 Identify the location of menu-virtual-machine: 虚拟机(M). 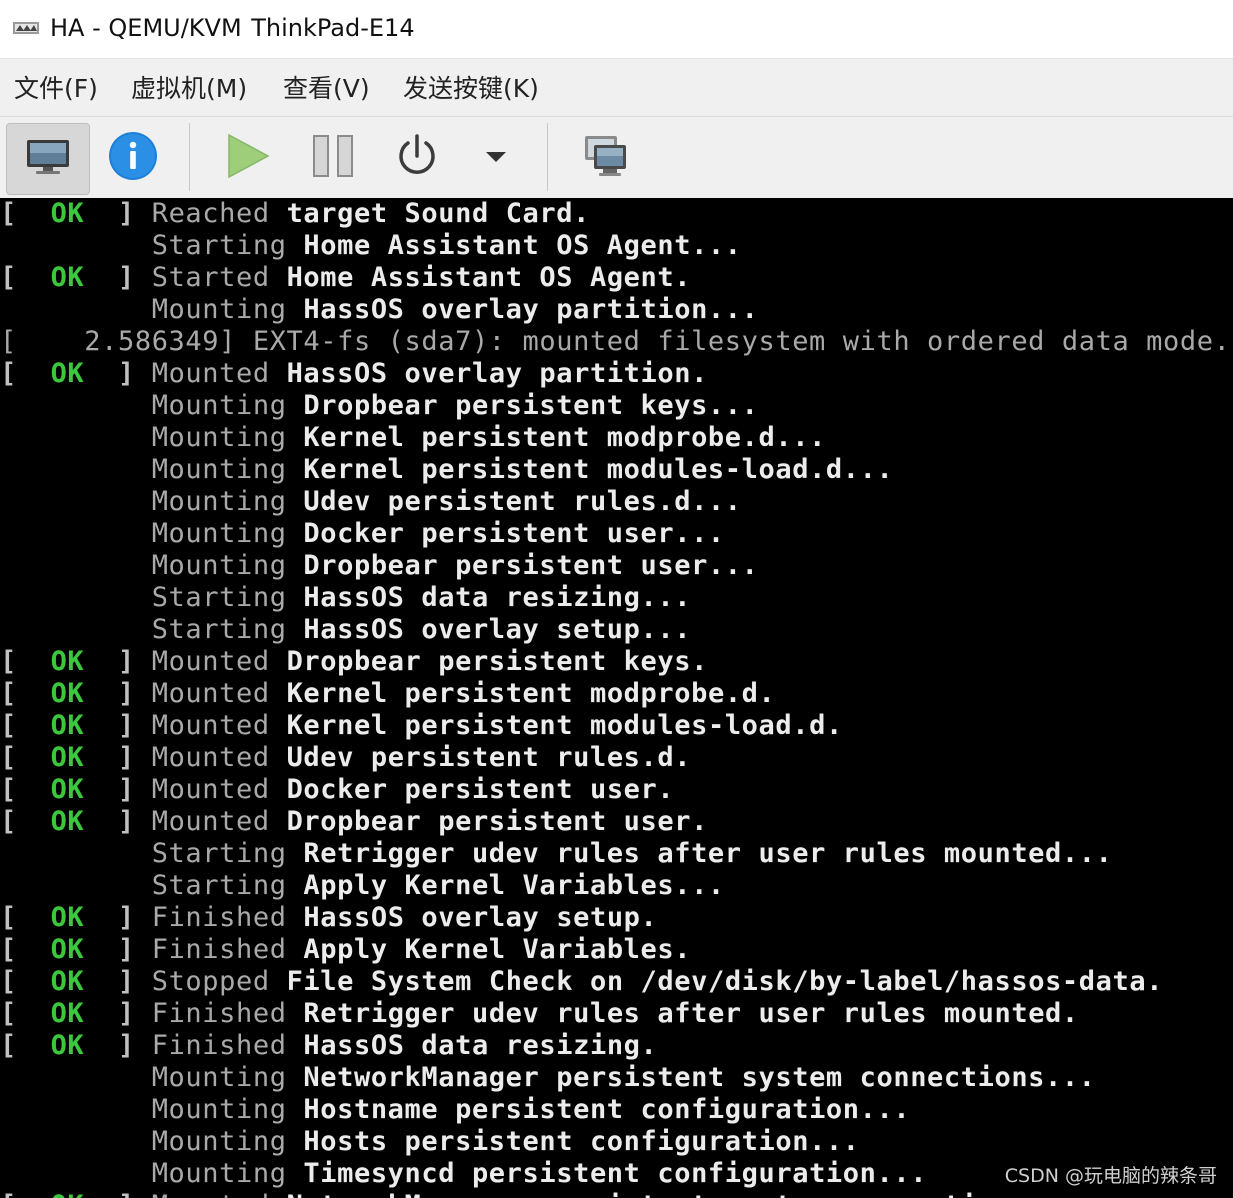
(189, 89).